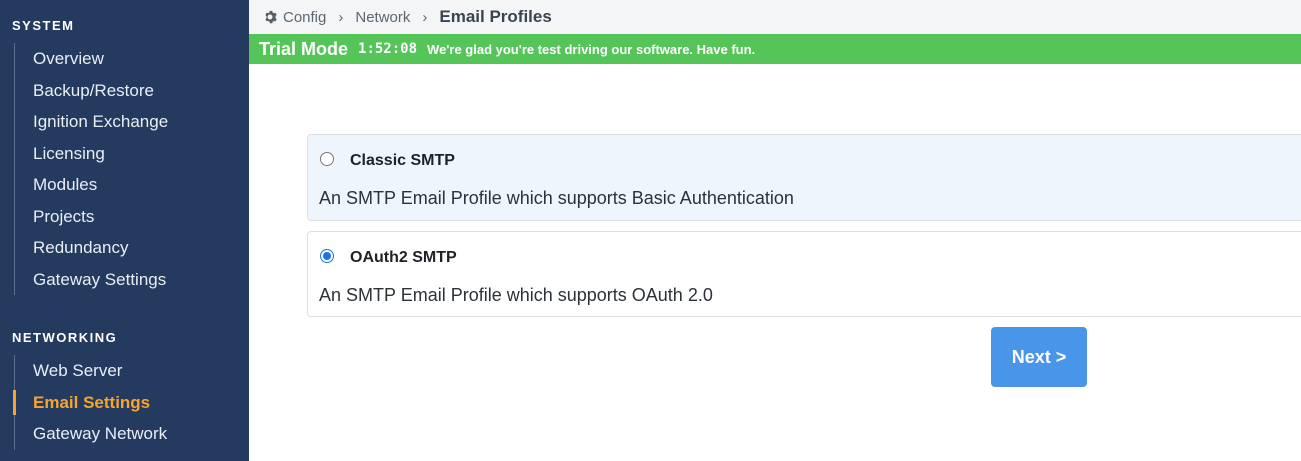 The width and height of the screenshot is (1301, 461). Describe the element at coordinates (65, 337) in the screenshot. I see `section-title-networking: NETWORKING` at that location.